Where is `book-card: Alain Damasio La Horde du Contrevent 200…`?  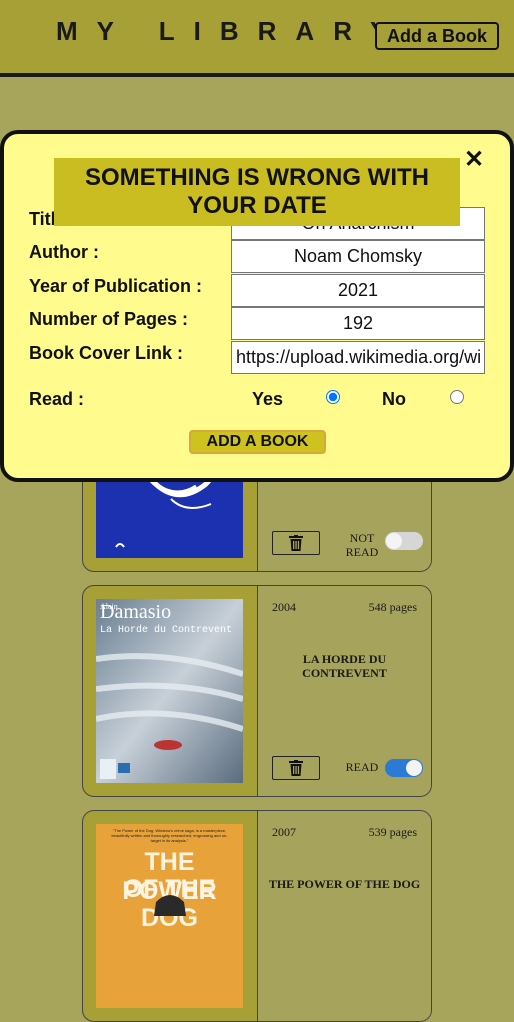 book-card: Alain Damasio La Horde du Contrevent 200… is located at coordinates (257, 691).